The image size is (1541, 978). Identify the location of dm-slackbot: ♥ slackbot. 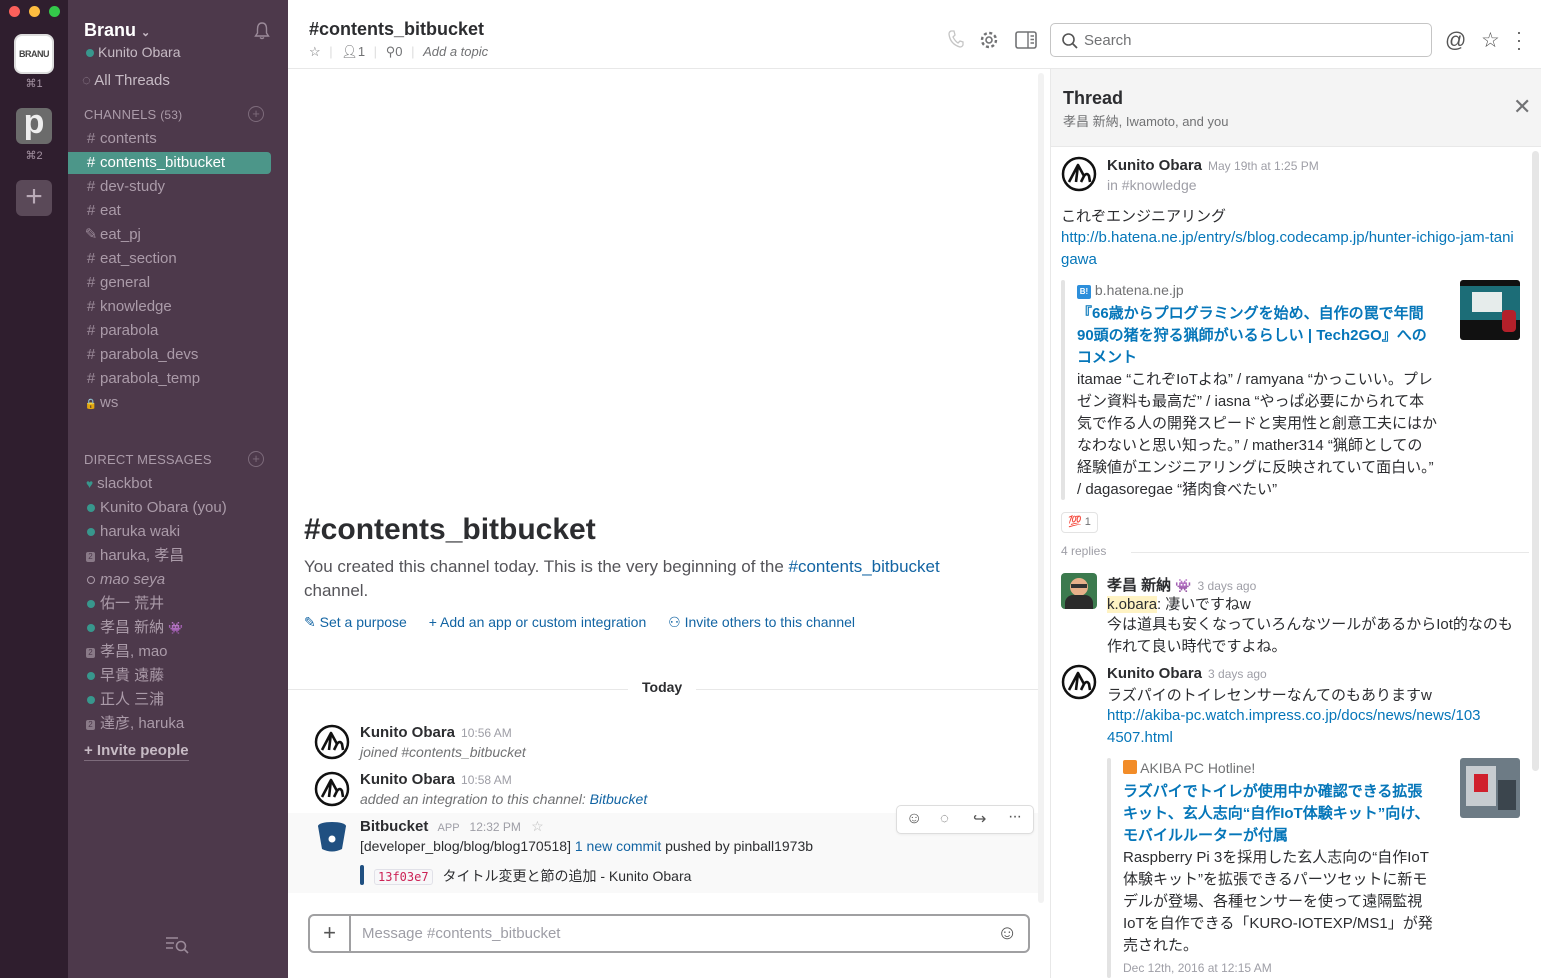
(178, 484).